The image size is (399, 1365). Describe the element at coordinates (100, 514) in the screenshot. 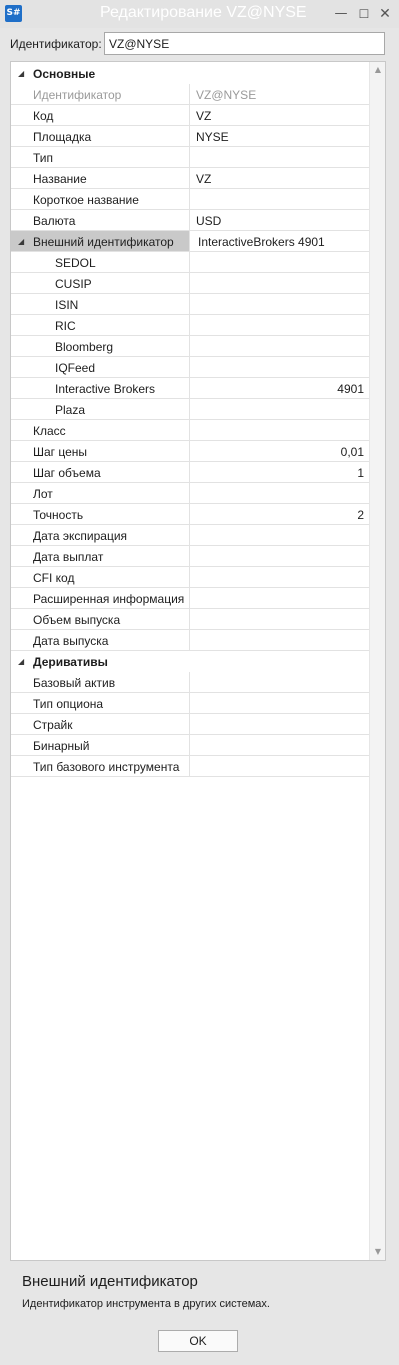

I see `property-name-cell: Точность` at that location.